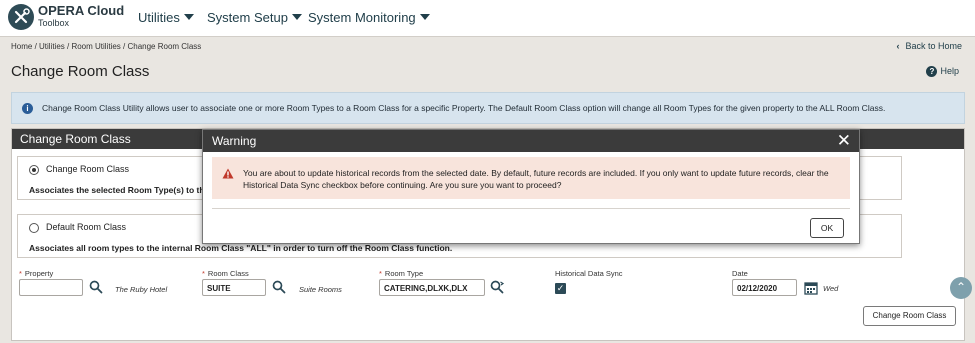 Image resolution: width=975 pixels, height=343 pixels. Describe the element at coordinates (75, 139) in the screenshot. I see `panel-title: Change Room Class` at that location.